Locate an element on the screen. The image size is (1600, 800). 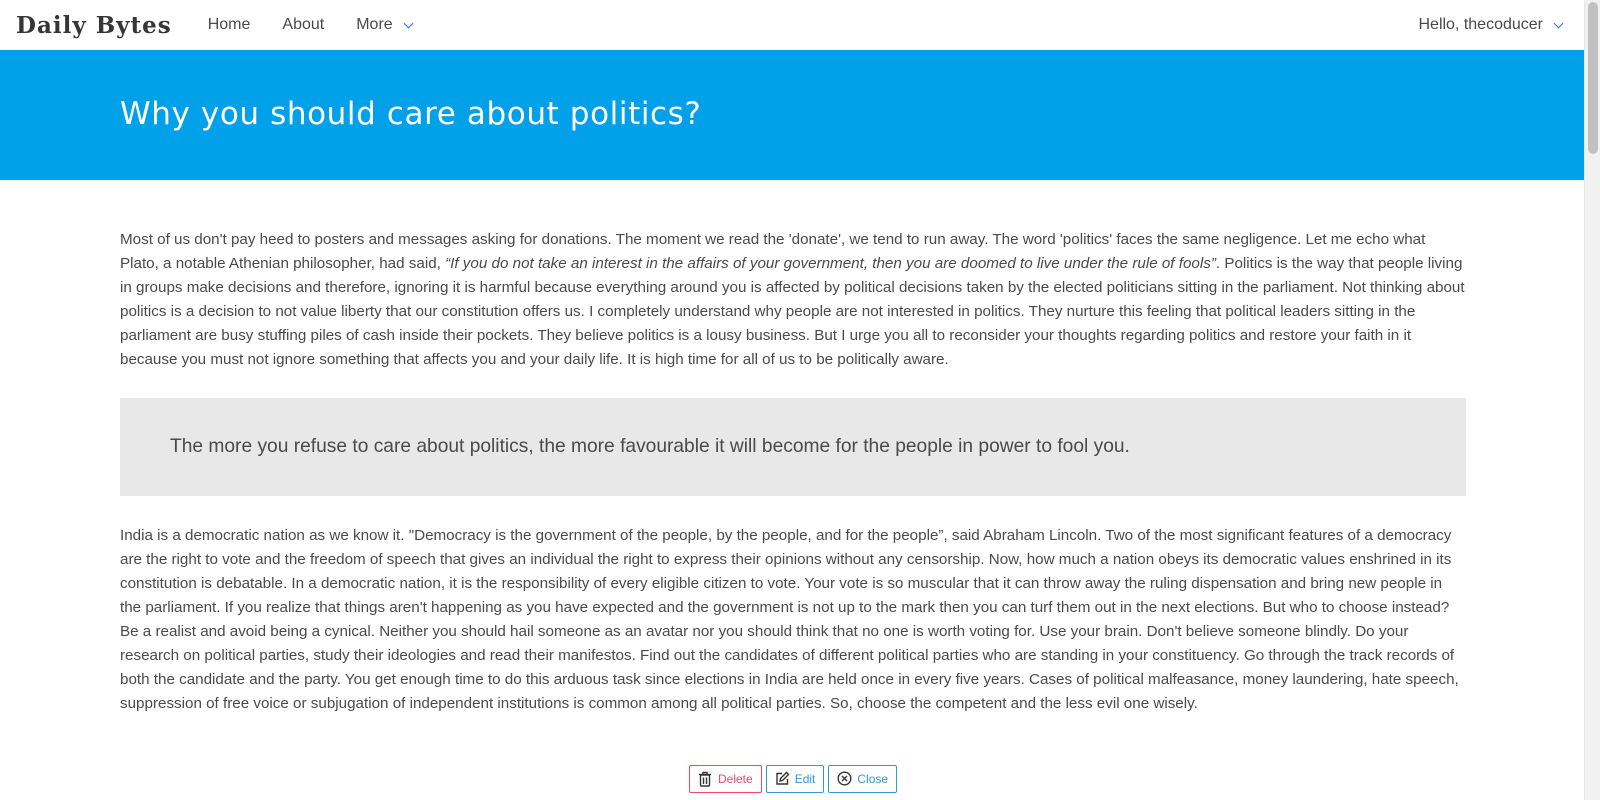
close-circle-icon is located at coordinates (844, 779).